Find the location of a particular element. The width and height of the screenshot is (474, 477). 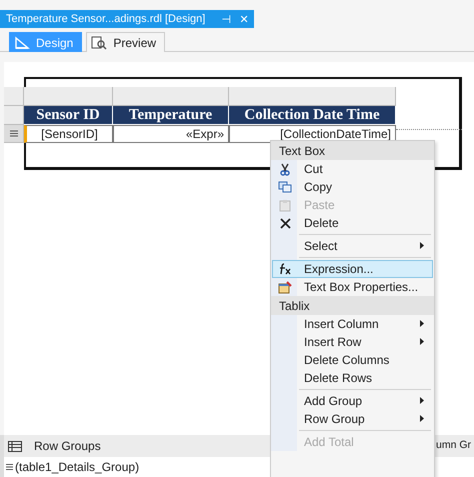

properties-icon is located at coordinates (285, 287).